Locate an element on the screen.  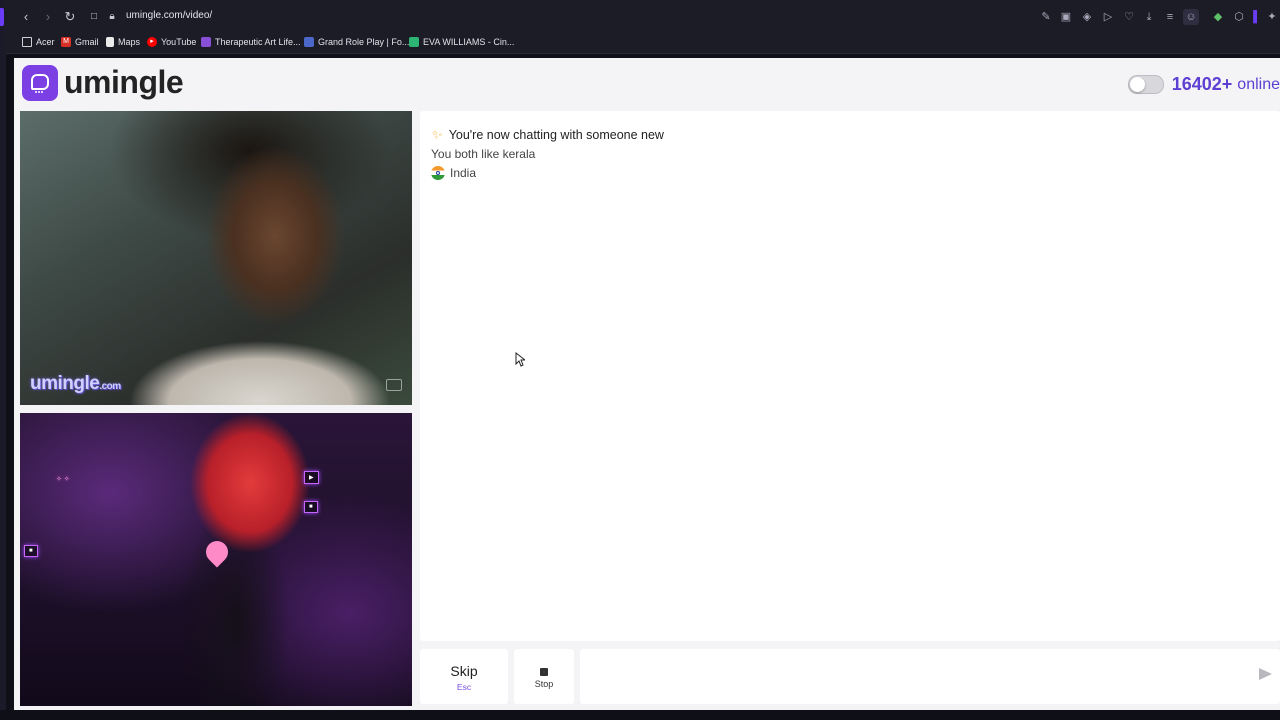
gmail-icon: M is located at coordinates (66, 42).